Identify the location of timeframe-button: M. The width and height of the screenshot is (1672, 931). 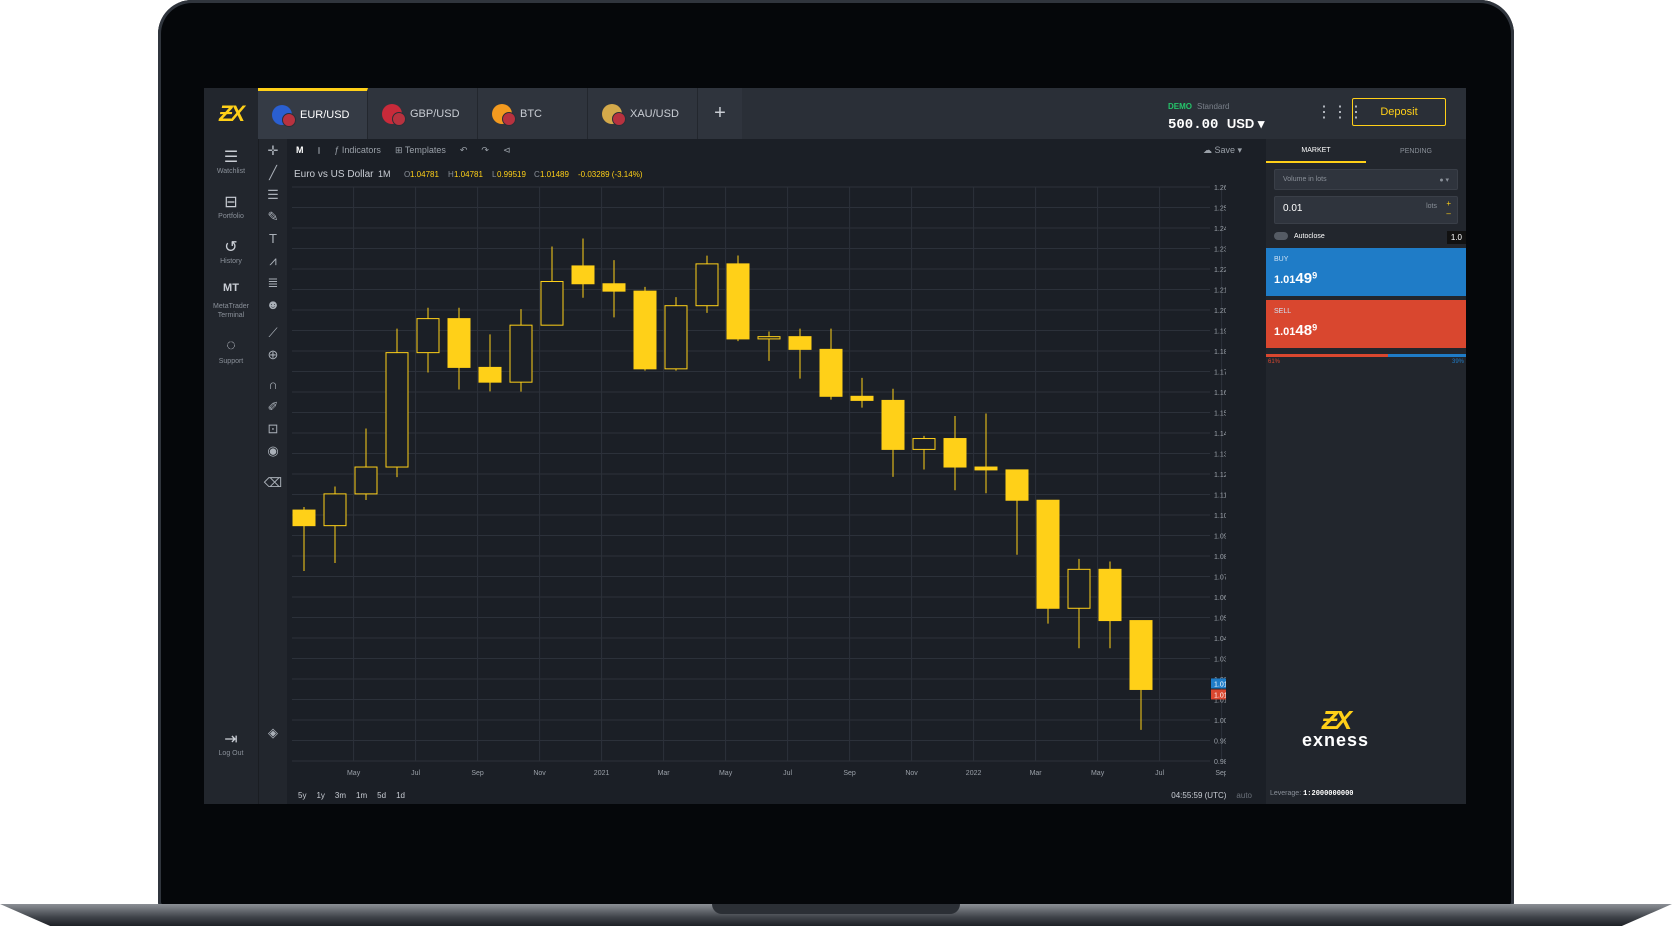
(300, 150).